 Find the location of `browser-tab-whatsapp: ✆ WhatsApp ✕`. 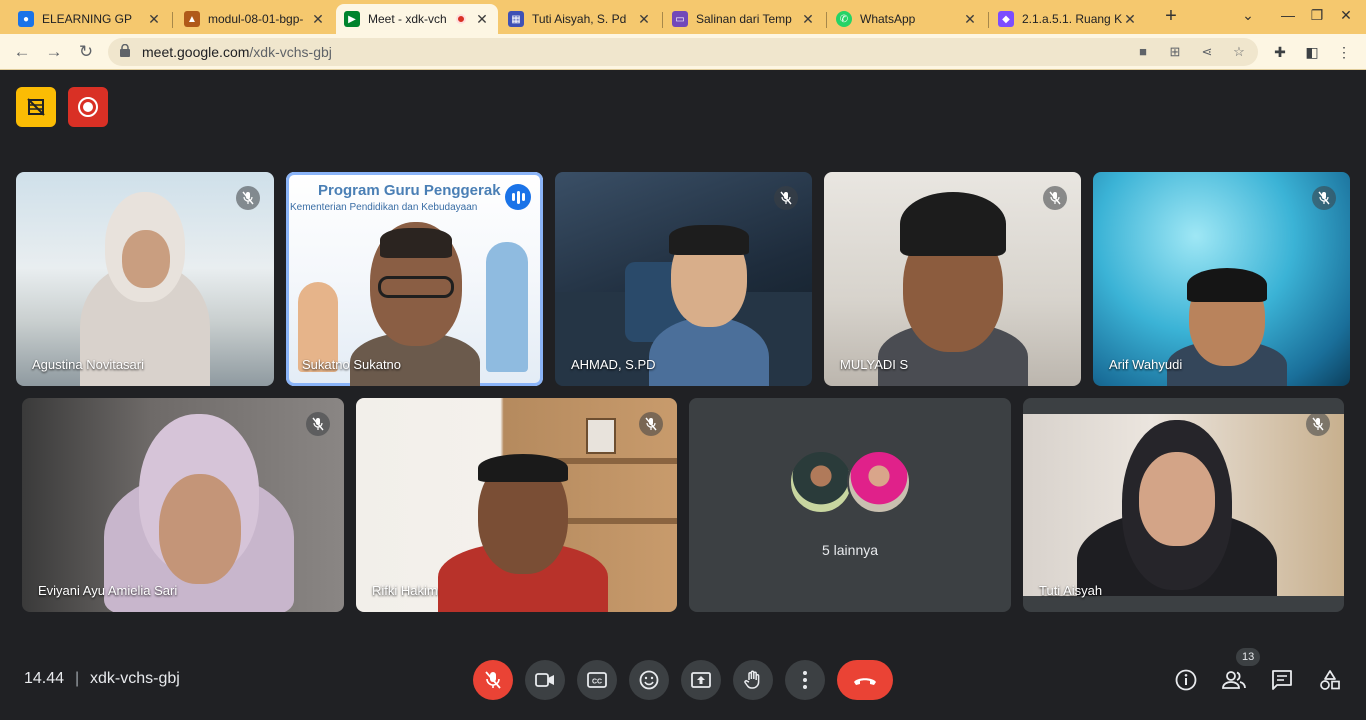

browser-tab-whatsapp: ✆ WhatsApp ✕ is located at coordinates (907, 19).